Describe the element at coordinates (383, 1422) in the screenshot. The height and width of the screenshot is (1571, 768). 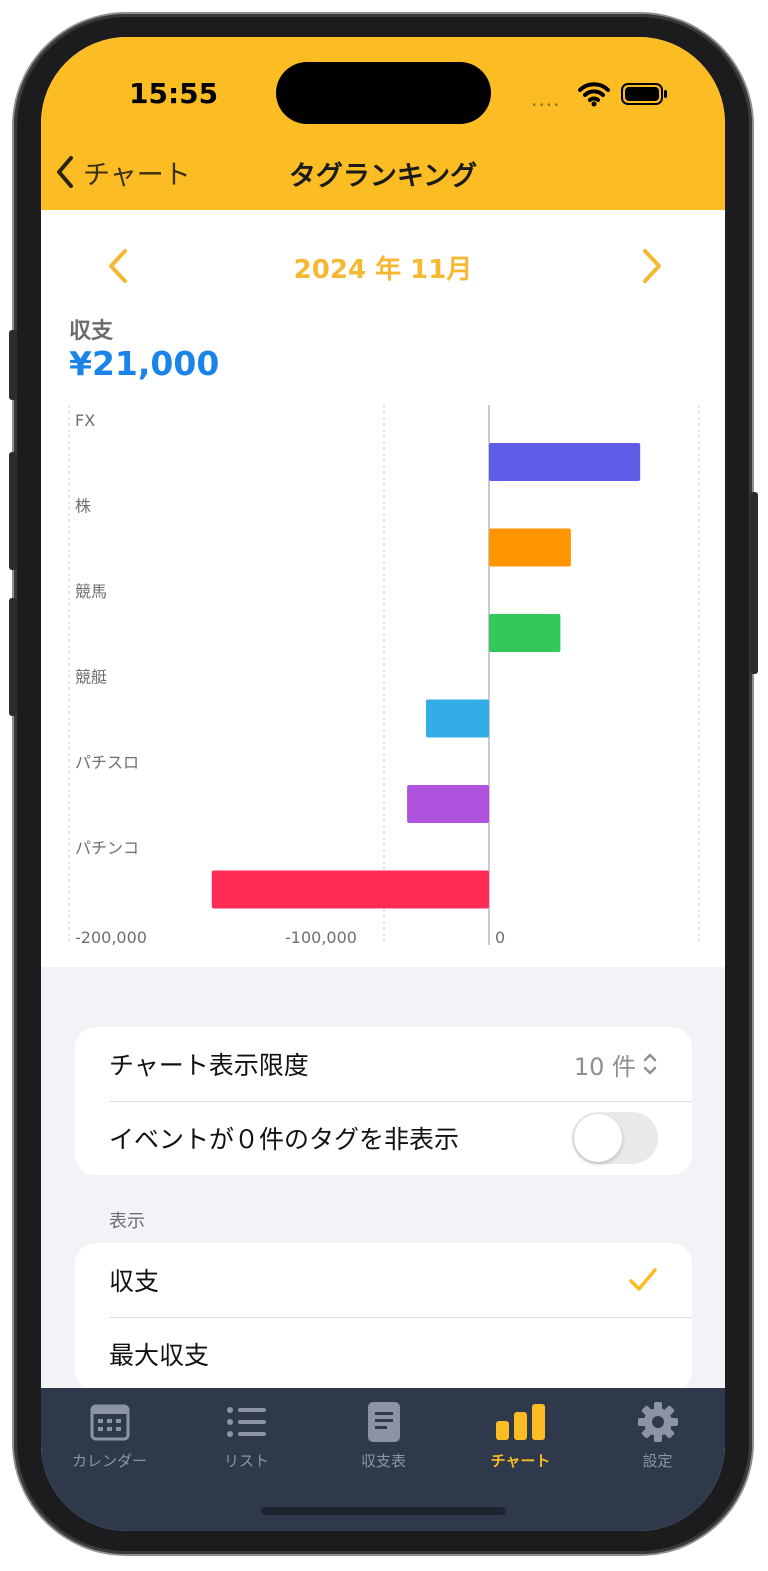
I see `document-icon` at that location.